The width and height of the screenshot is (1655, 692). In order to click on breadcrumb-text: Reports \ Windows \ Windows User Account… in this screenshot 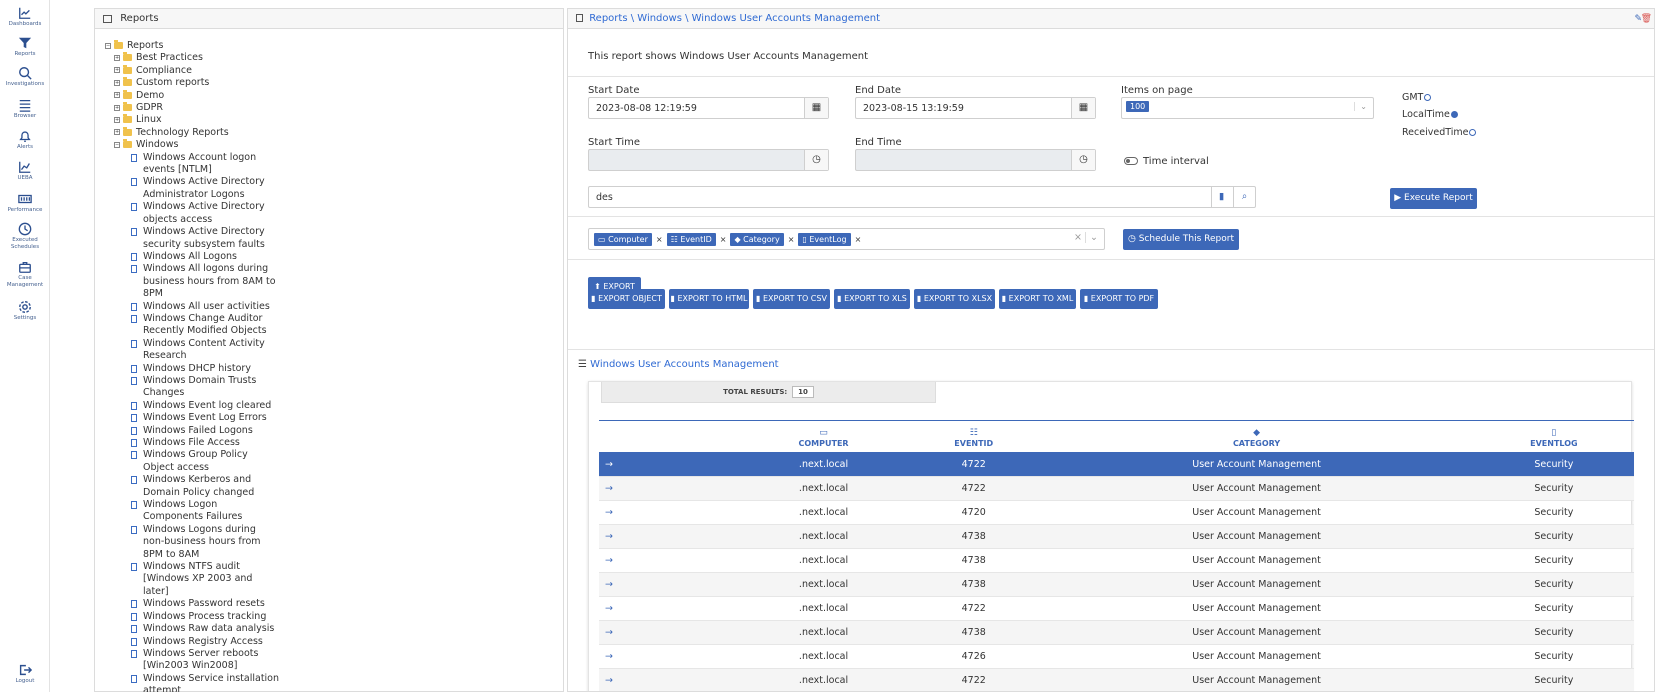, I will do `click(734, 18)`.